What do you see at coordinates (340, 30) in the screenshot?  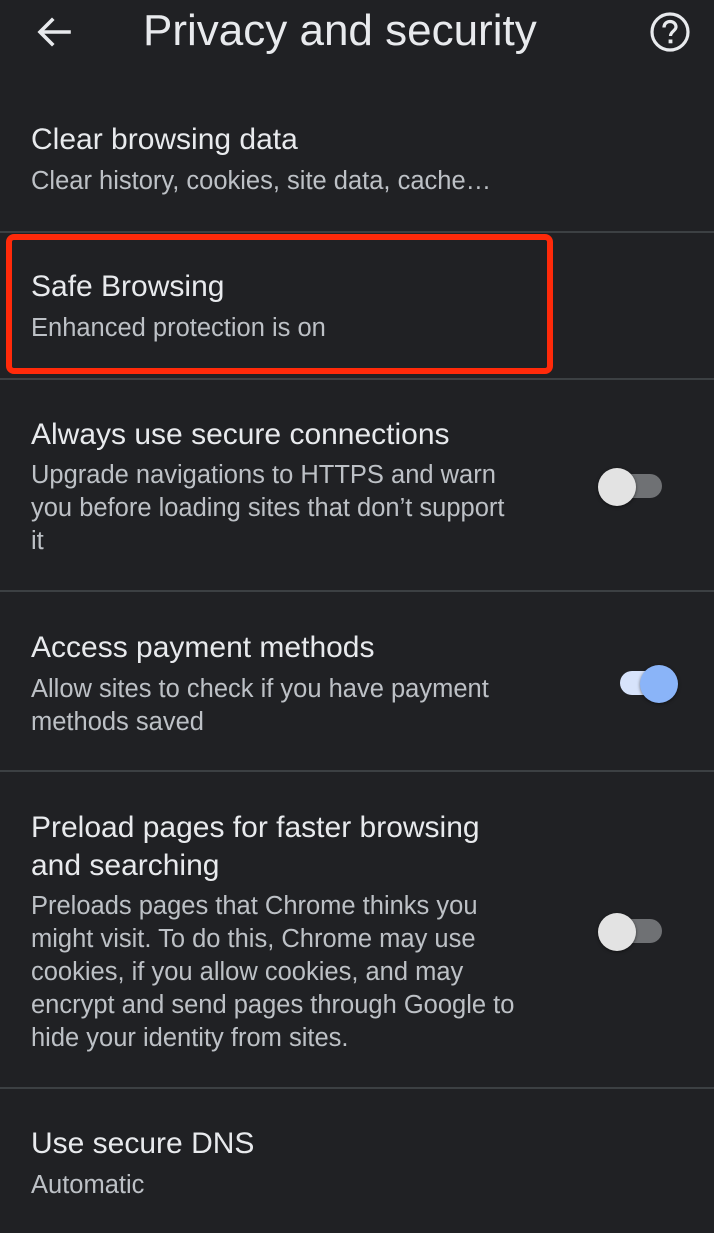 I see `page-title: Privacy and security` at bounding box center [340, 30].